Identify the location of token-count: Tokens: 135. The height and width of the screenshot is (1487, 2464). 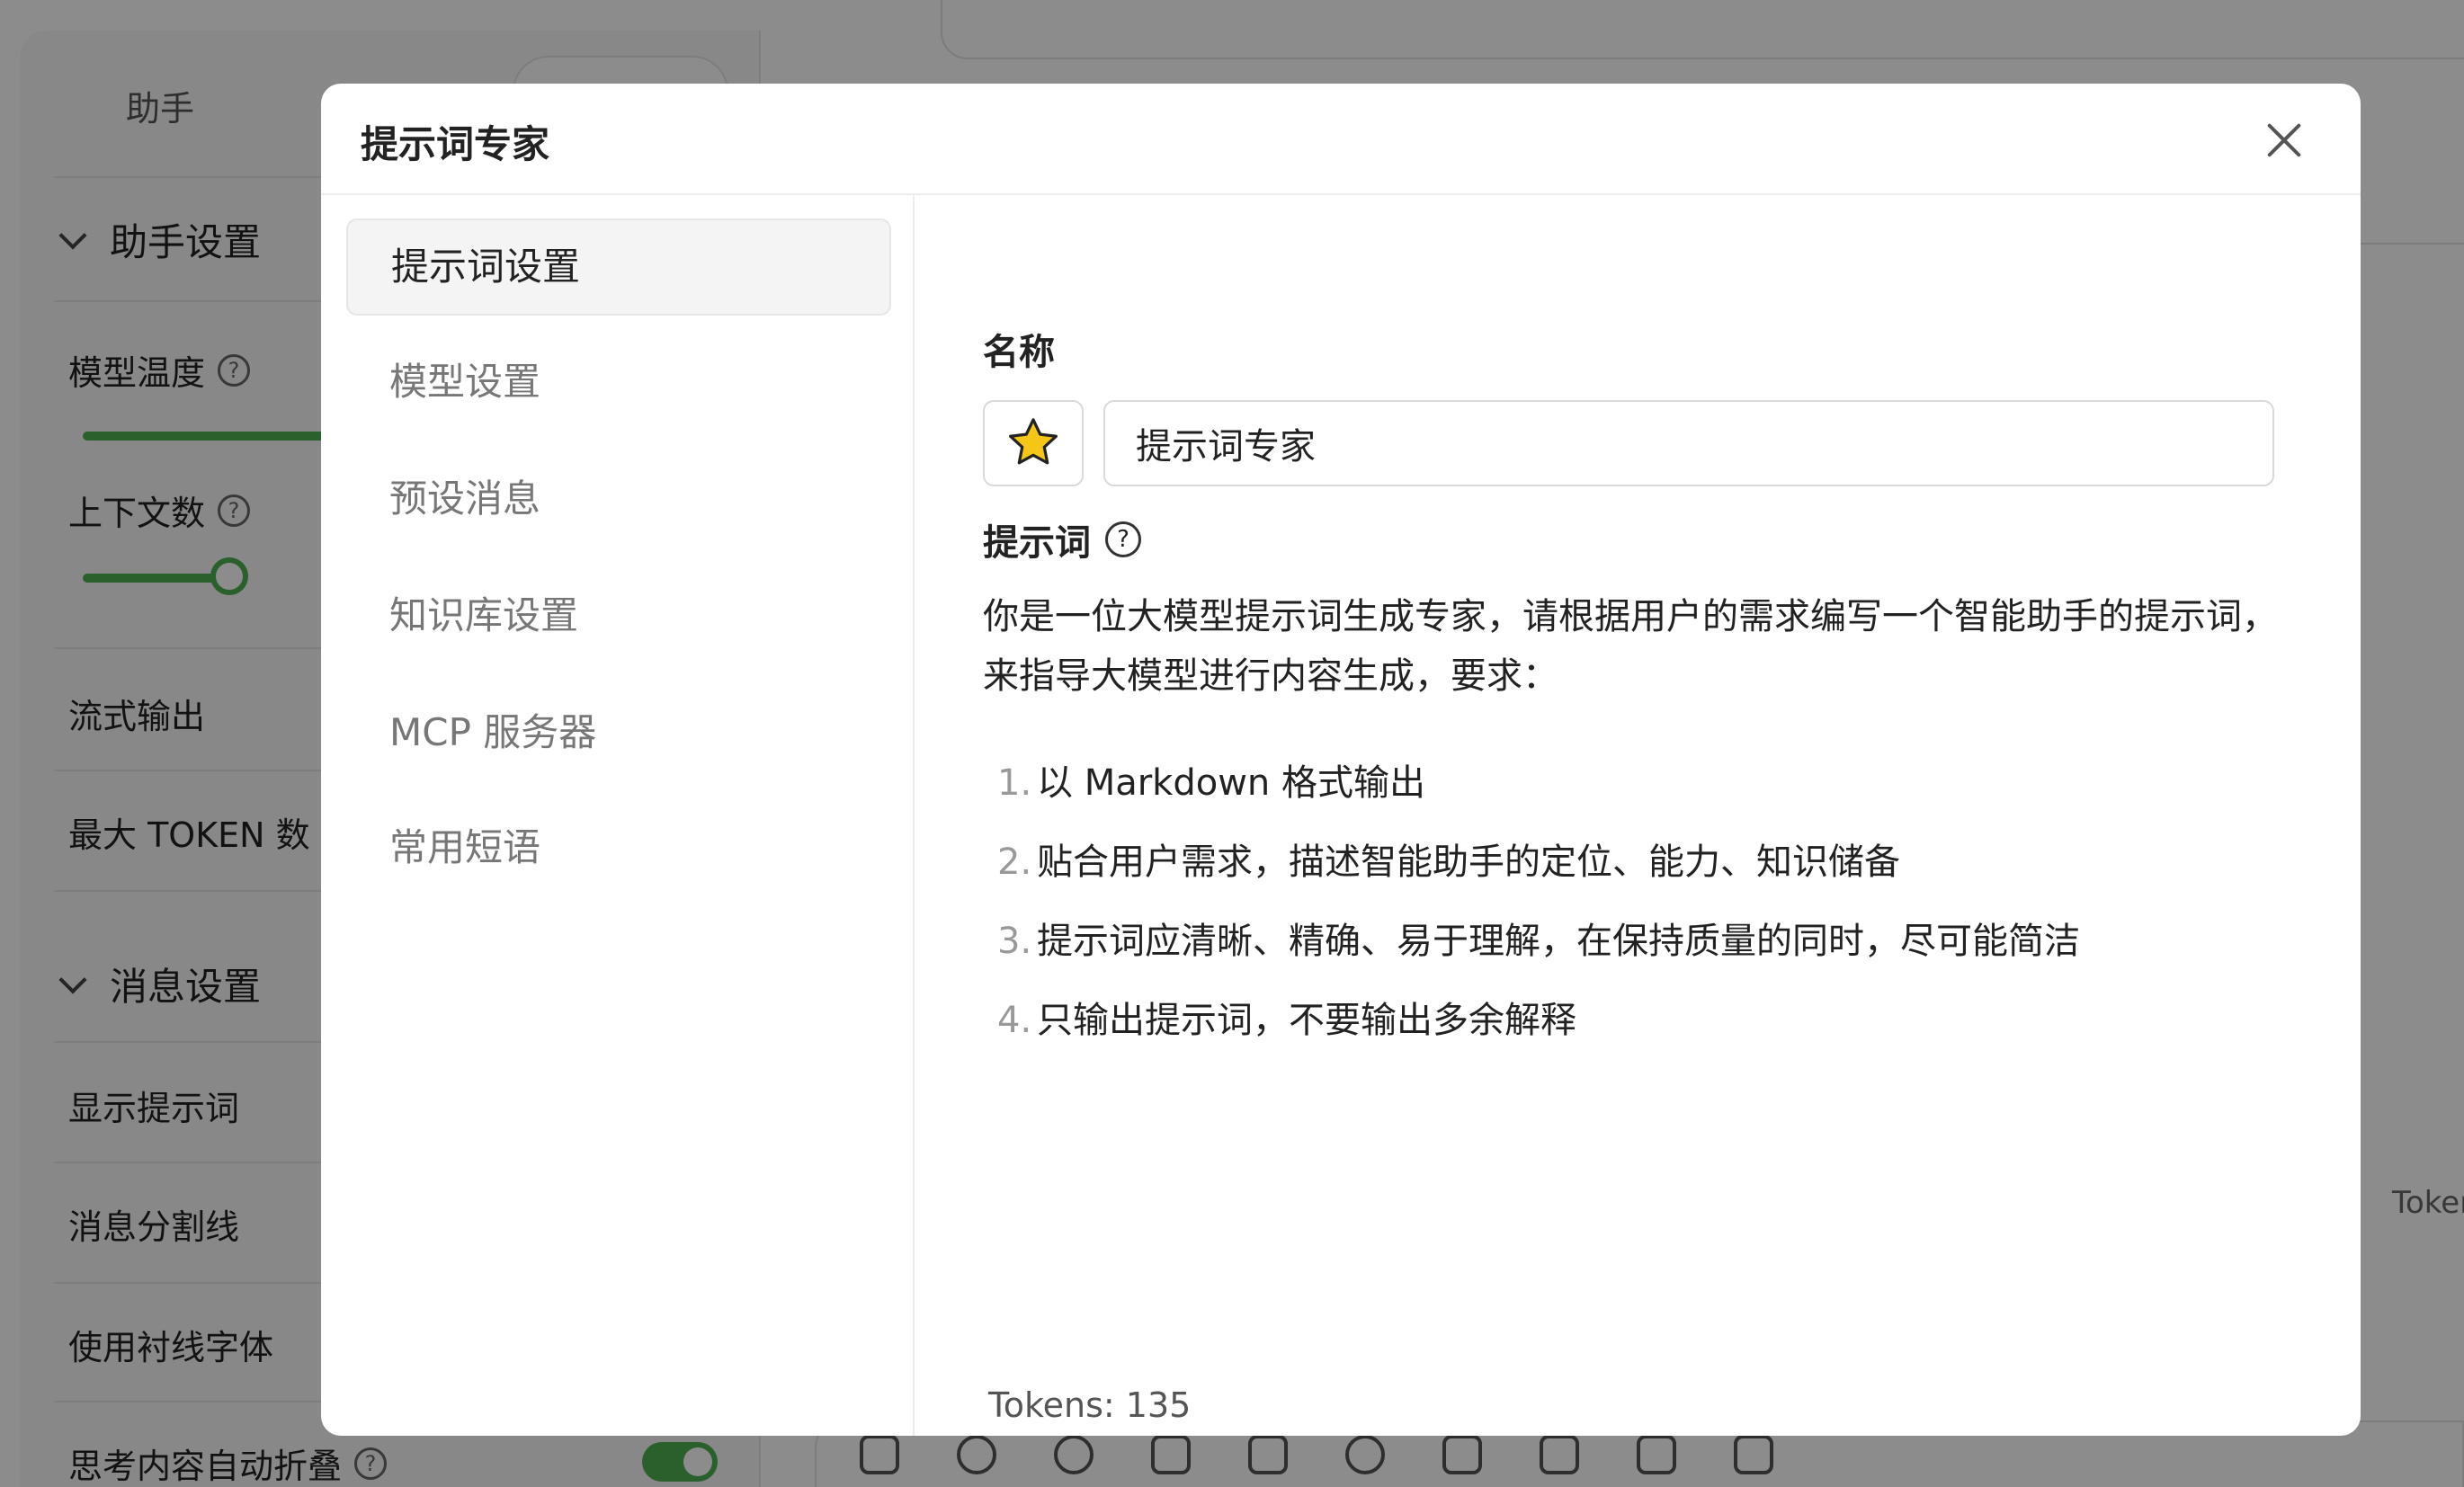
(1090, 1405).